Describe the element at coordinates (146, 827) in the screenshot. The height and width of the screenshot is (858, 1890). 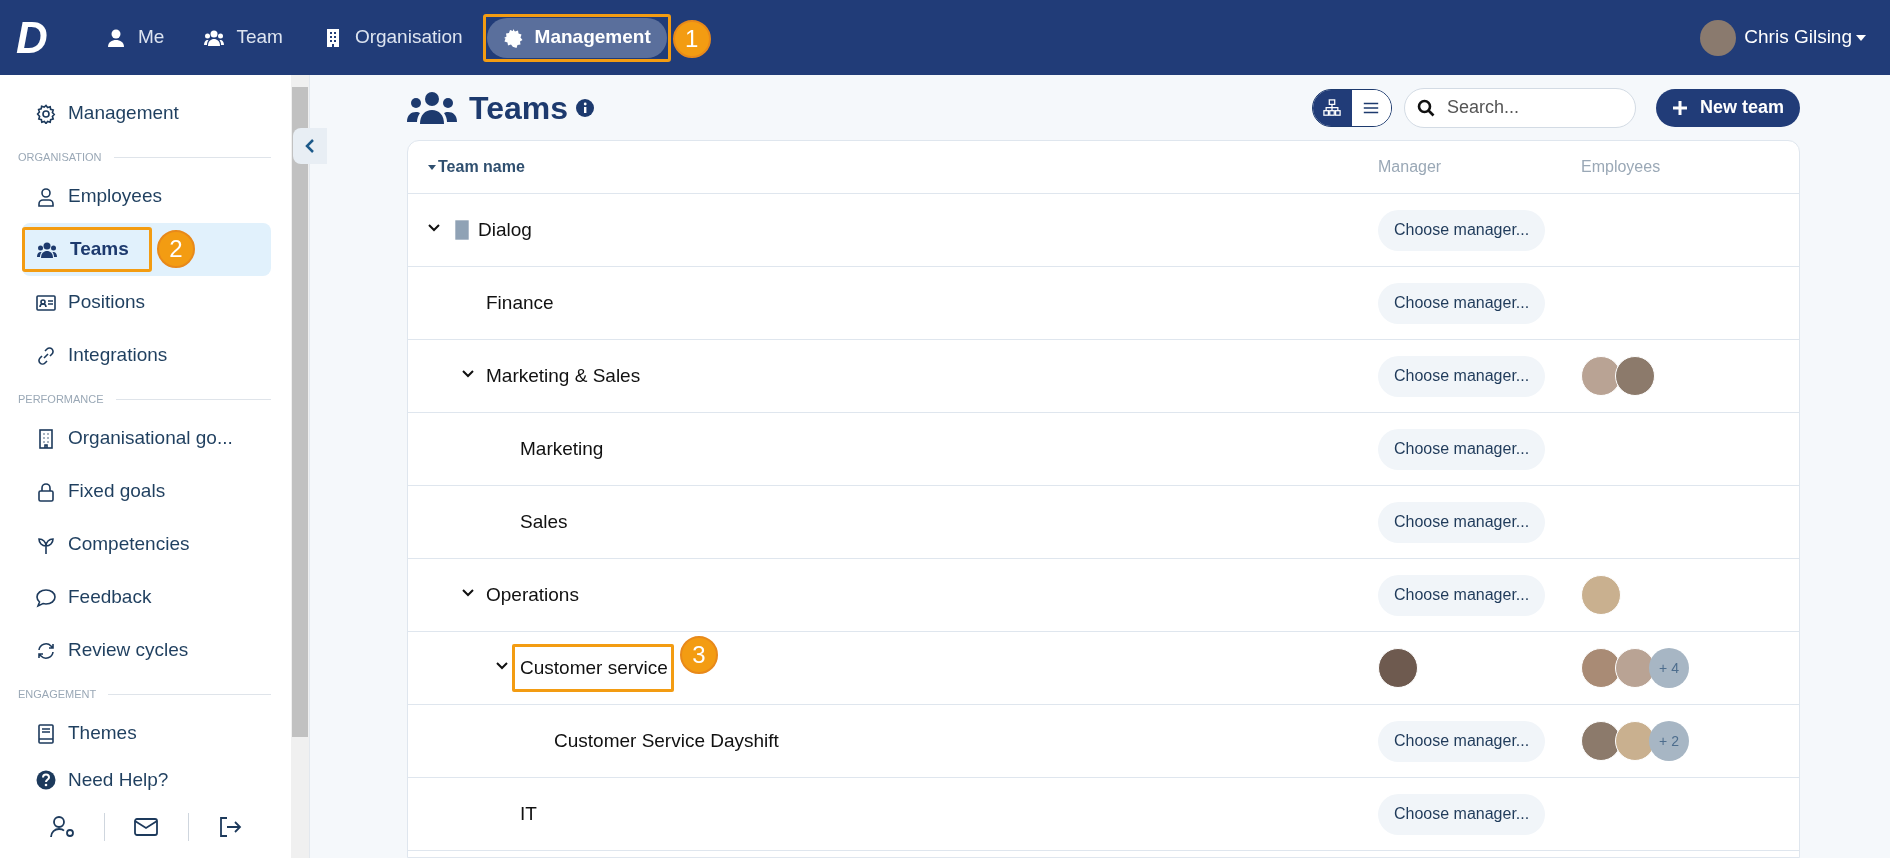
I see `mail-icon` at that location.